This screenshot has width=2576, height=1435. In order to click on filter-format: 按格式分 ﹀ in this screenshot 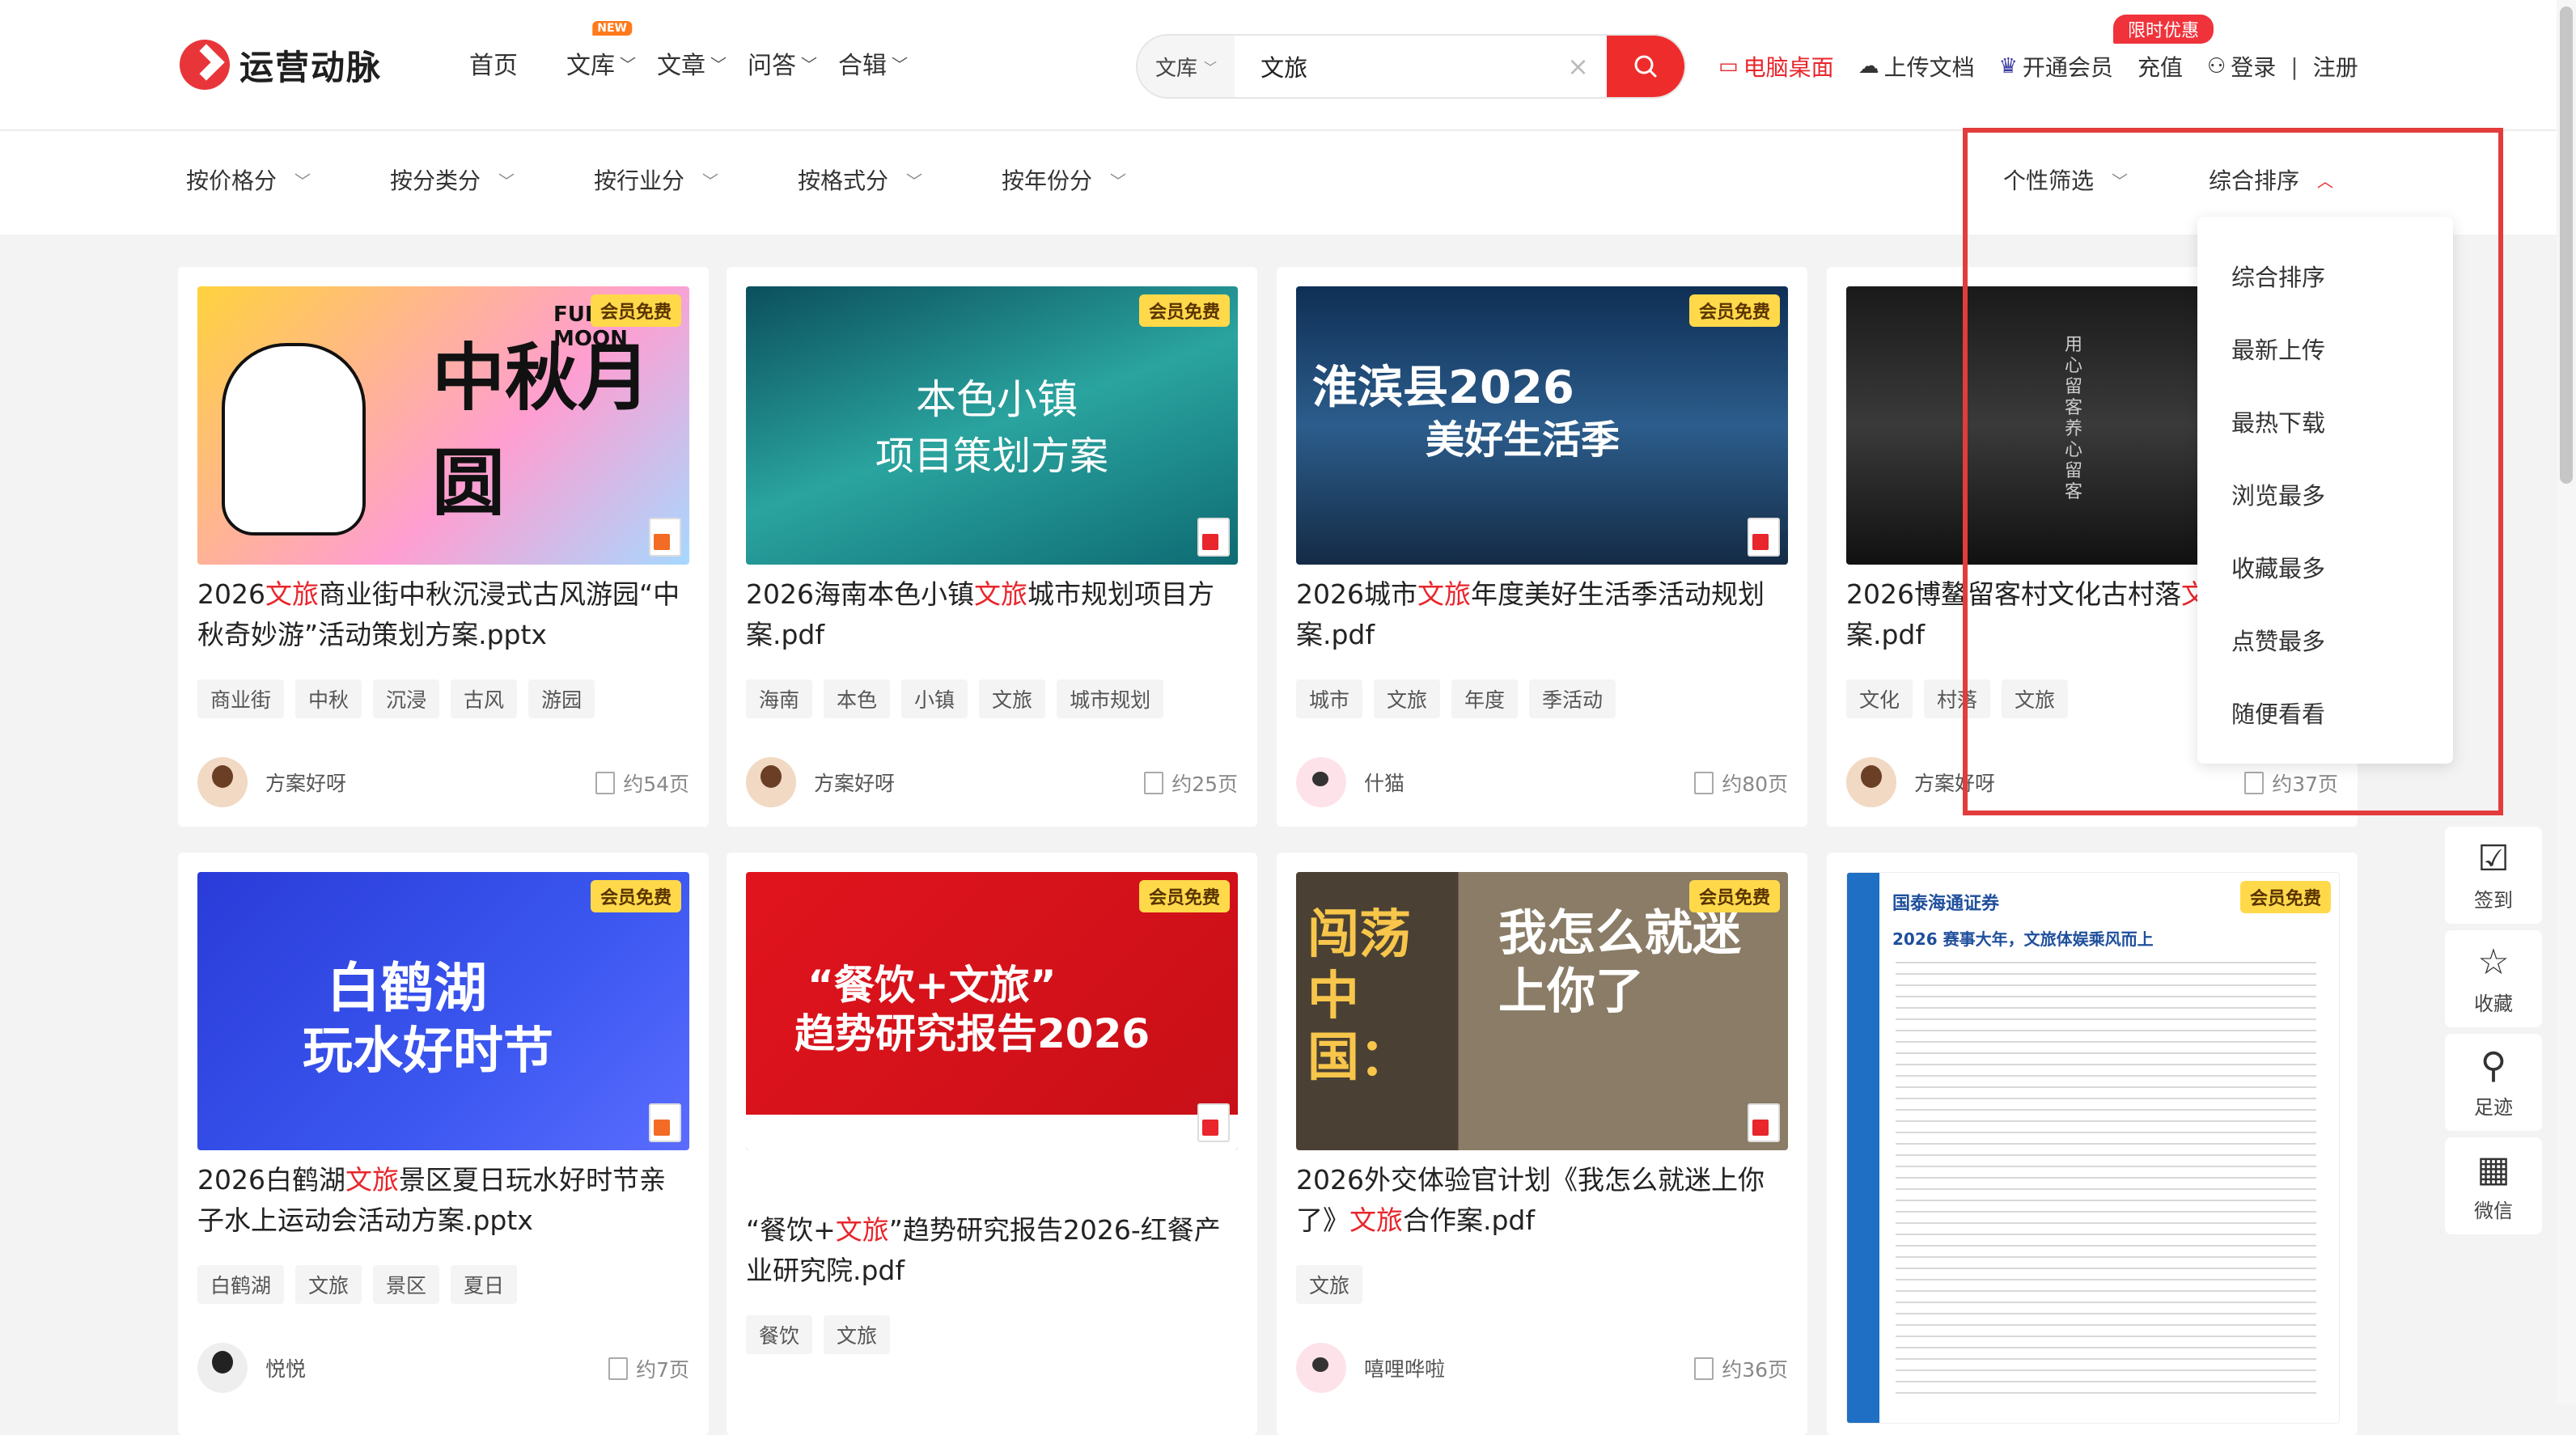, I will do `click(860, 179)`.